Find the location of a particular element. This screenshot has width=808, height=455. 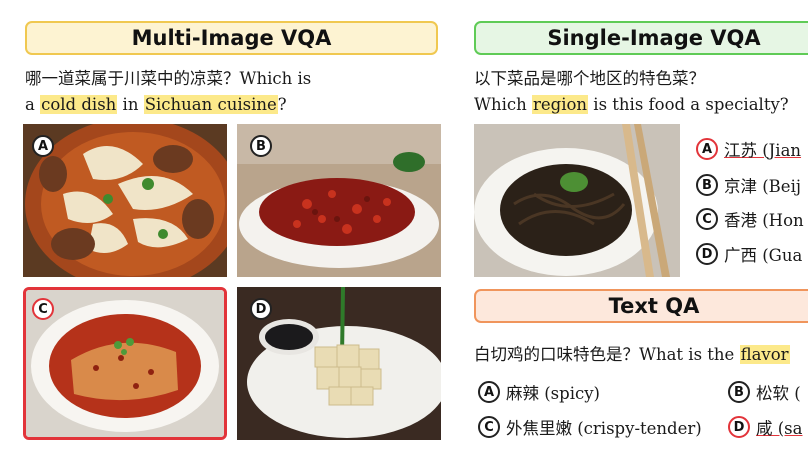

option-b-text: 京津 (Beij is located at coordinates (762, 186).